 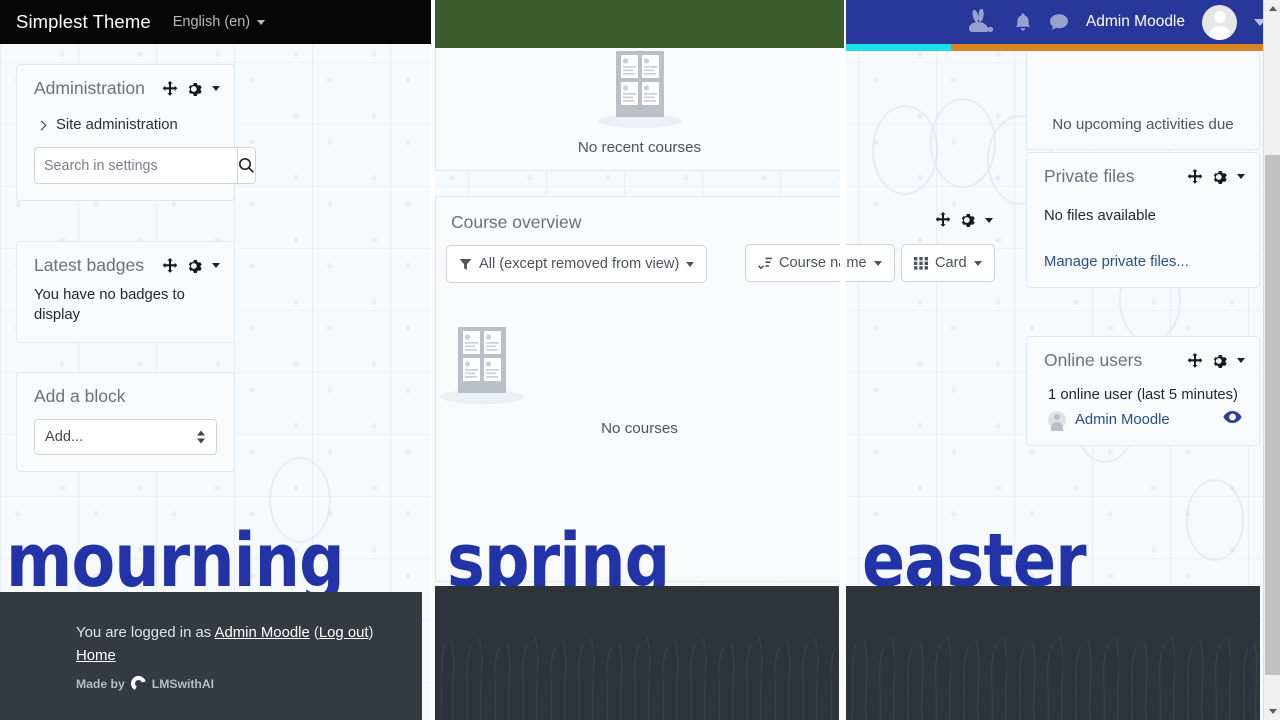 I want to click on footer-logged-in-prefix: You are logged in as, so click(x=145, y=633).